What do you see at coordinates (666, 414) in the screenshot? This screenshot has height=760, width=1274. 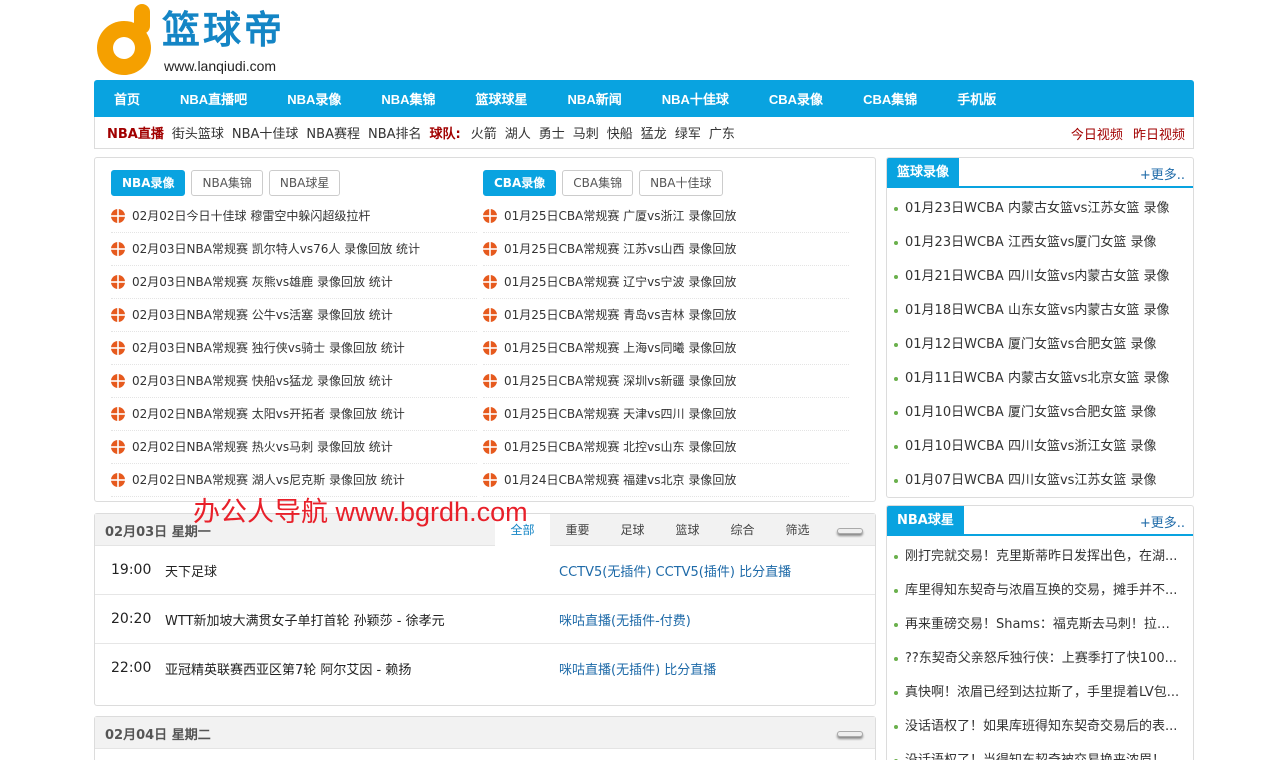 I see `list-item: 01月25日CBA常规赛 天津vs四川 录像回放` at bounding box center [666, 414].